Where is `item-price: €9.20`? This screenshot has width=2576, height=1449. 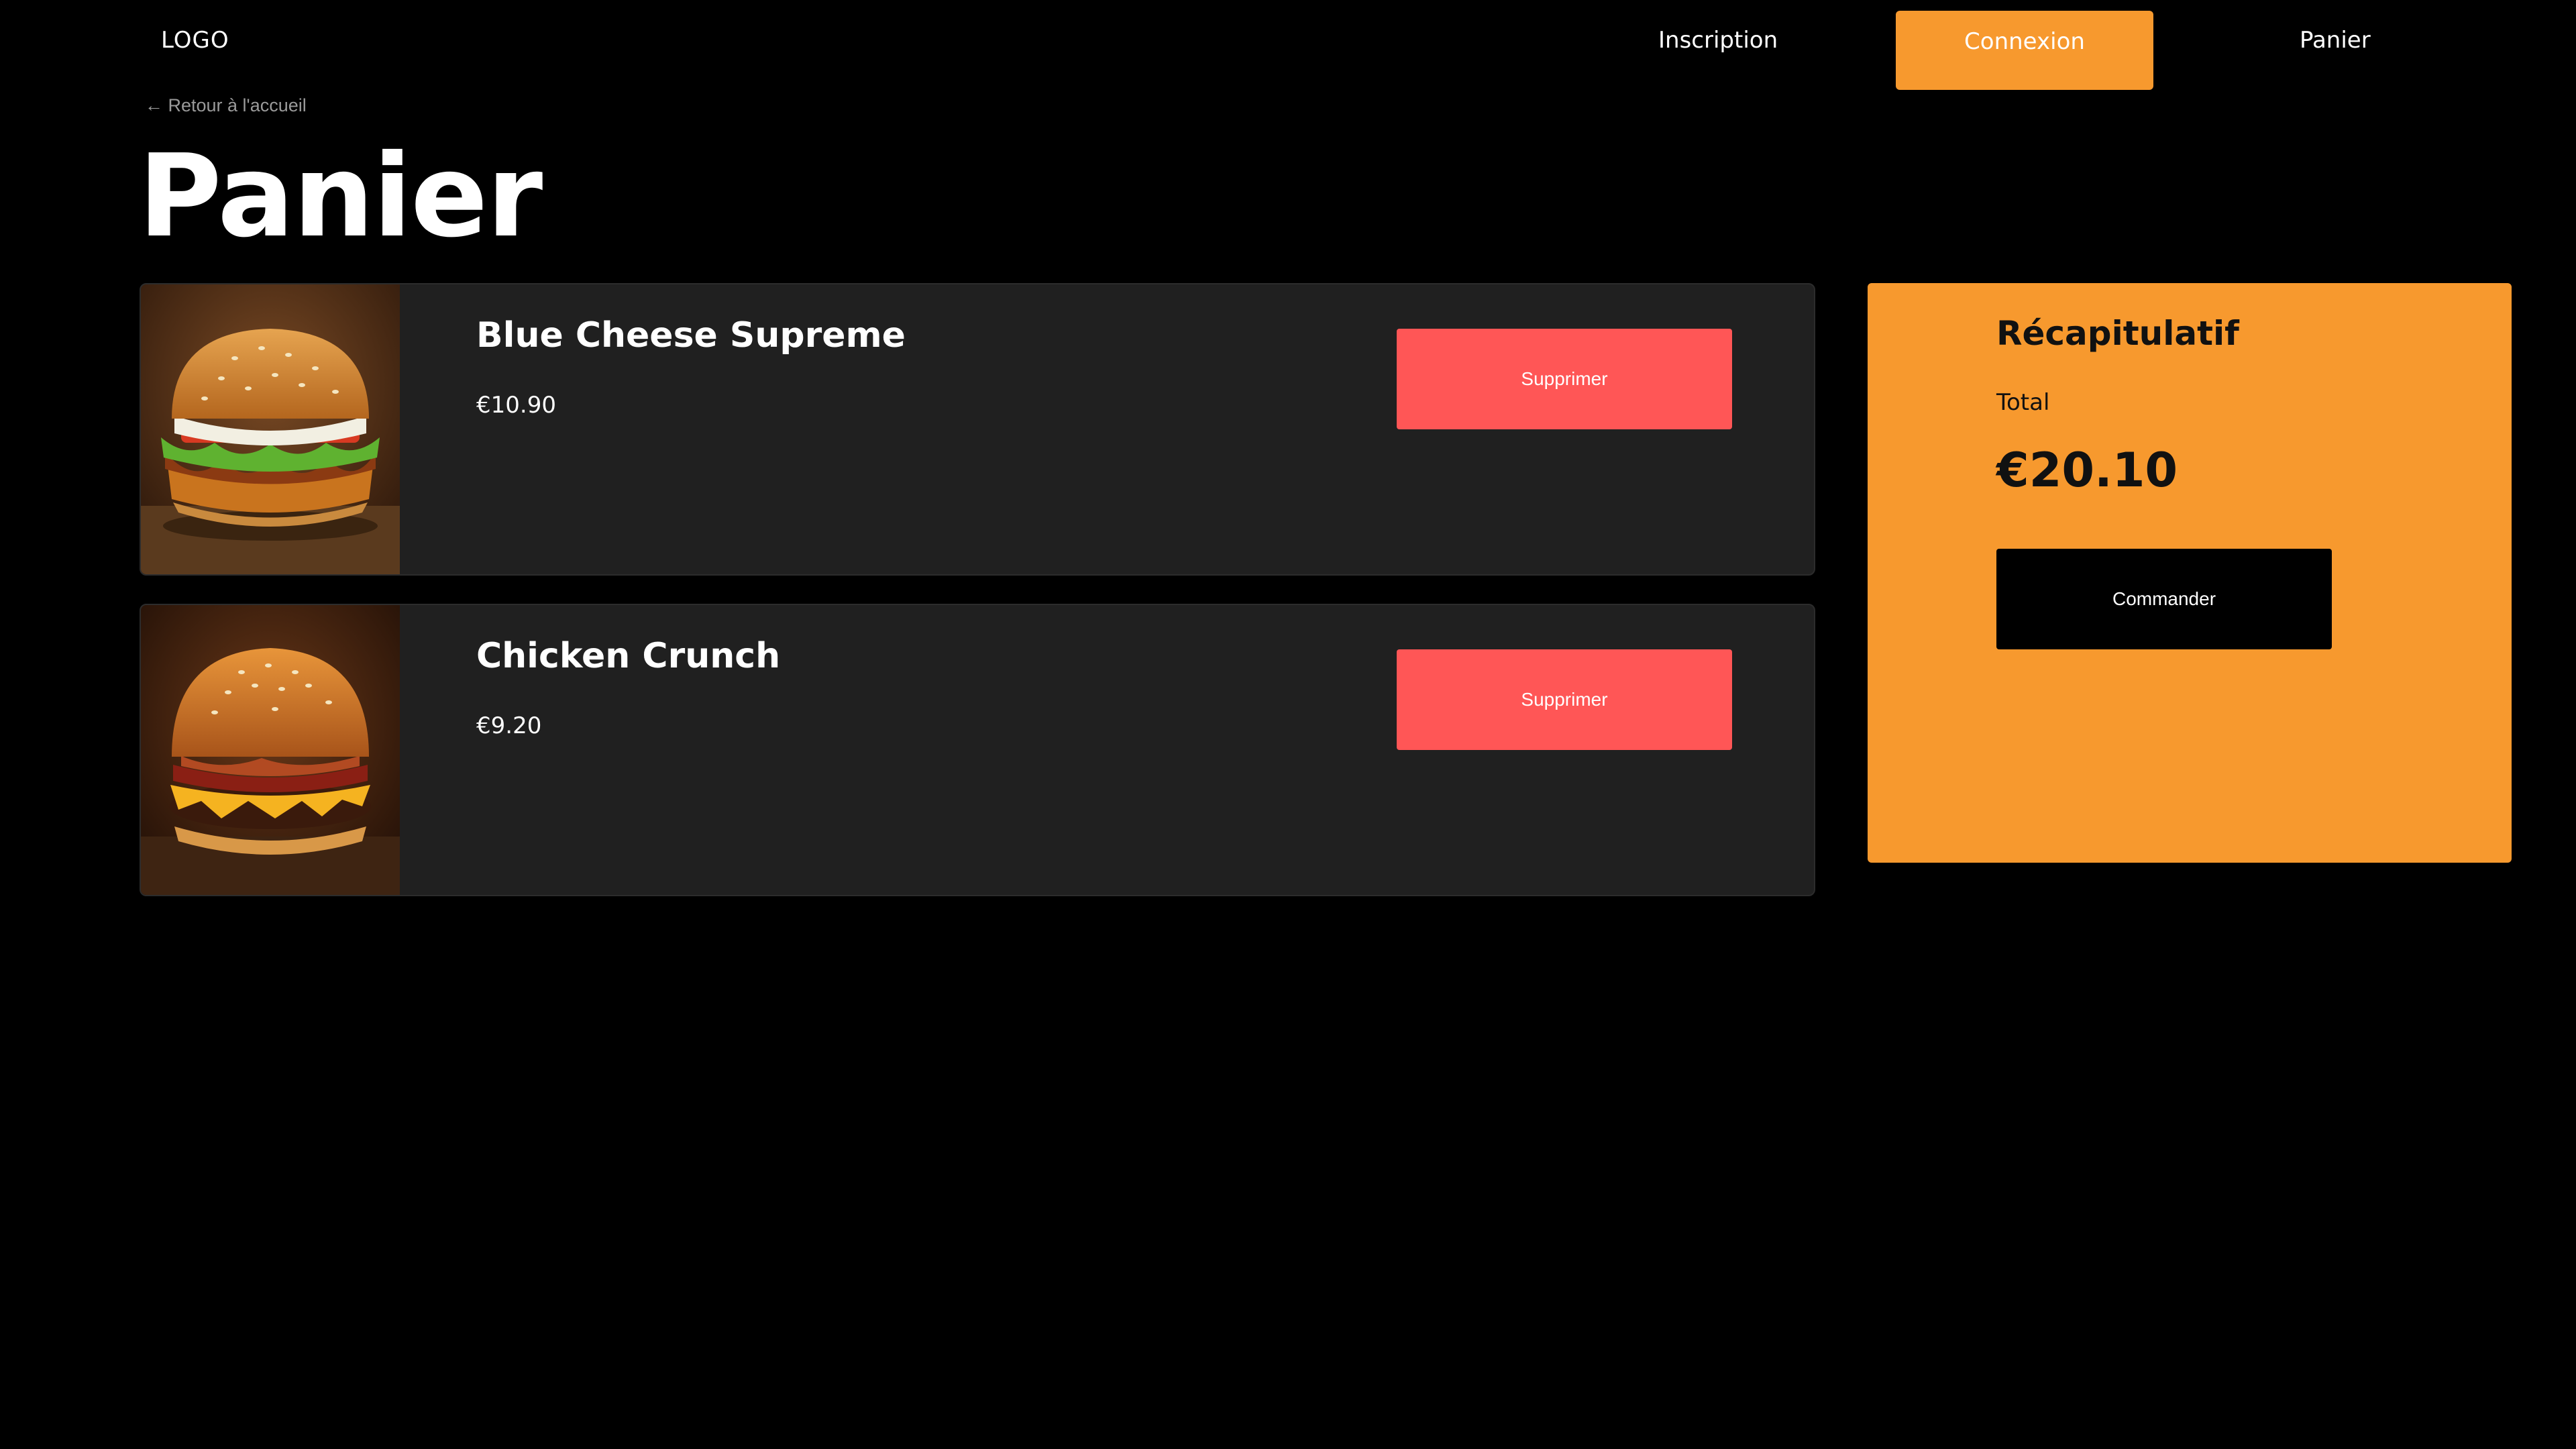
item-price: €9.20 is located at coordinates (509, 725).